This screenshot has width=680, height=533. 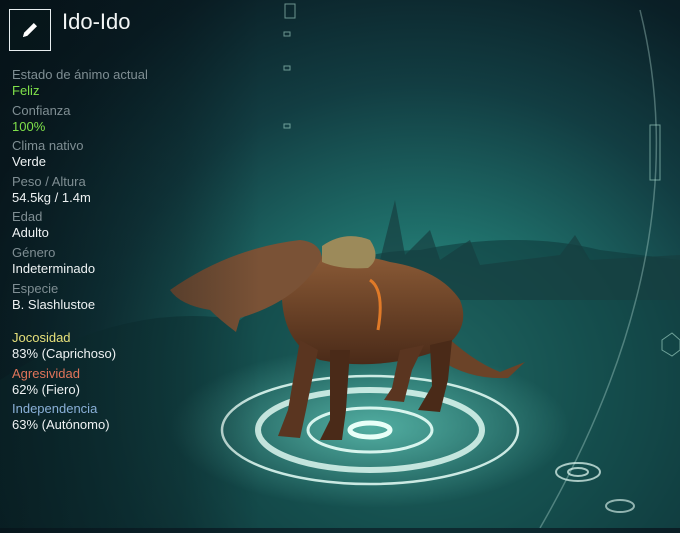 I want to click on stat-value: Verde, so click(x=29, y=162).